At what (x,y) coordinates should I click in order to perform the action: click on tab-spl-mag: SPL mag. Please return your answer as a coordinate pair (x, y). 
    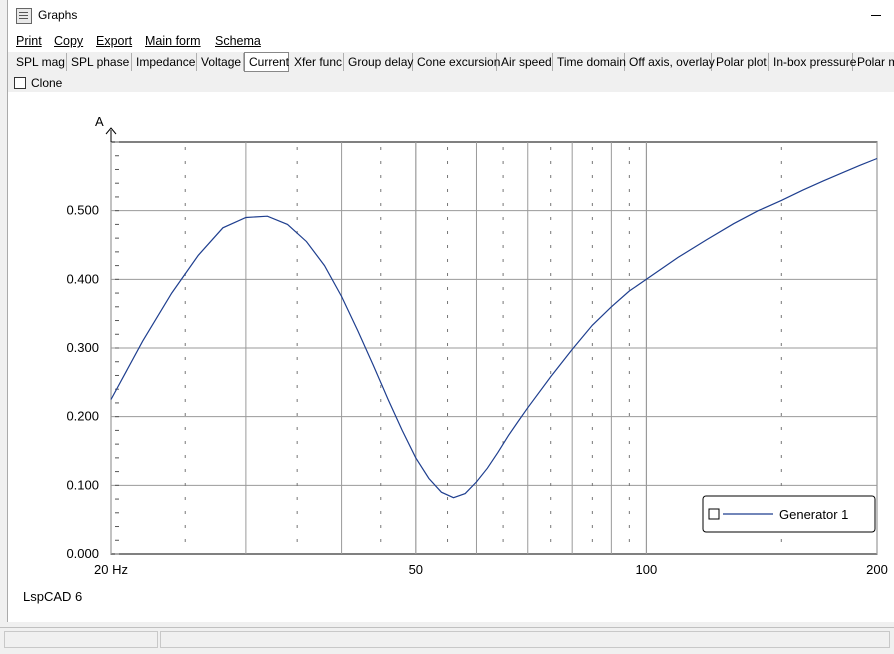
    Looking at the image, I should click on (39, 62).